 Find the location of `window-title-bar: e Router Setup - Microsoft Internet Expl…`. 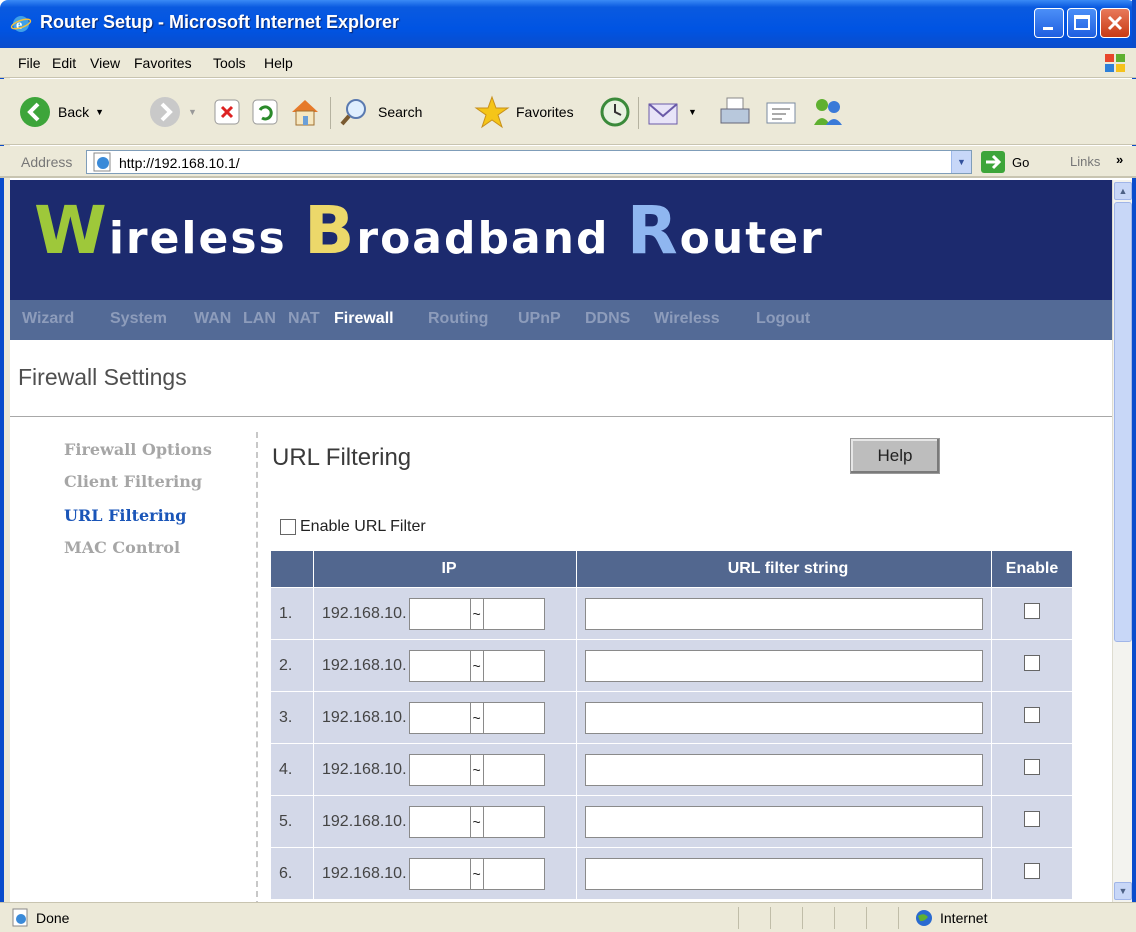

window-title-bar: e Router Setup - Microsoft Internet Expl… is located at coordinates (568, 24).